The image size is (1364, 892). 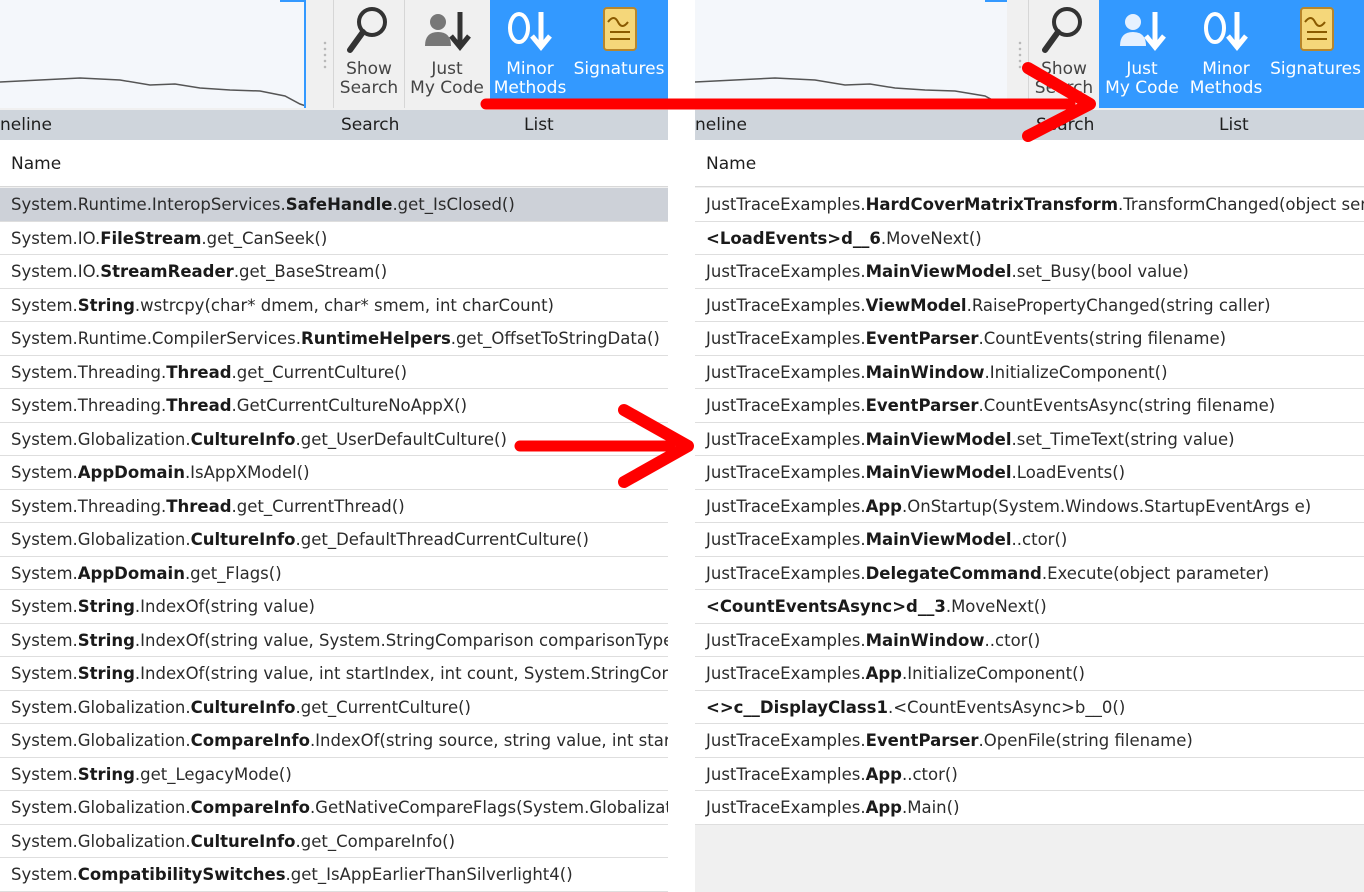 What do you see at coordinates (1029, 540) in the screenshot?
I see `list-row: JustTraceExamples.MainViewModel..ctor()` at bounding box center [1029, 540].